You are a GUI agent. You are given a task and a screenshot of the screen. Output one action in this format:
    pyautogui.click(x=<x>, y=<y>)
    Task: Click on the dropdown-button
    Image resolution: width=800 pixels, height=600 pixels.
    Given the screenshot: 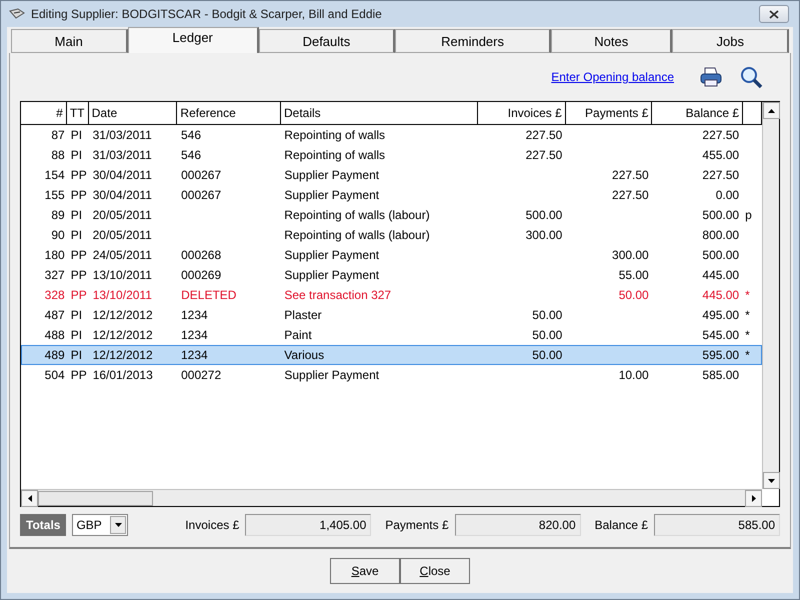 What is the action you would take?
    pyautogui.click(x=118, y=525)
    